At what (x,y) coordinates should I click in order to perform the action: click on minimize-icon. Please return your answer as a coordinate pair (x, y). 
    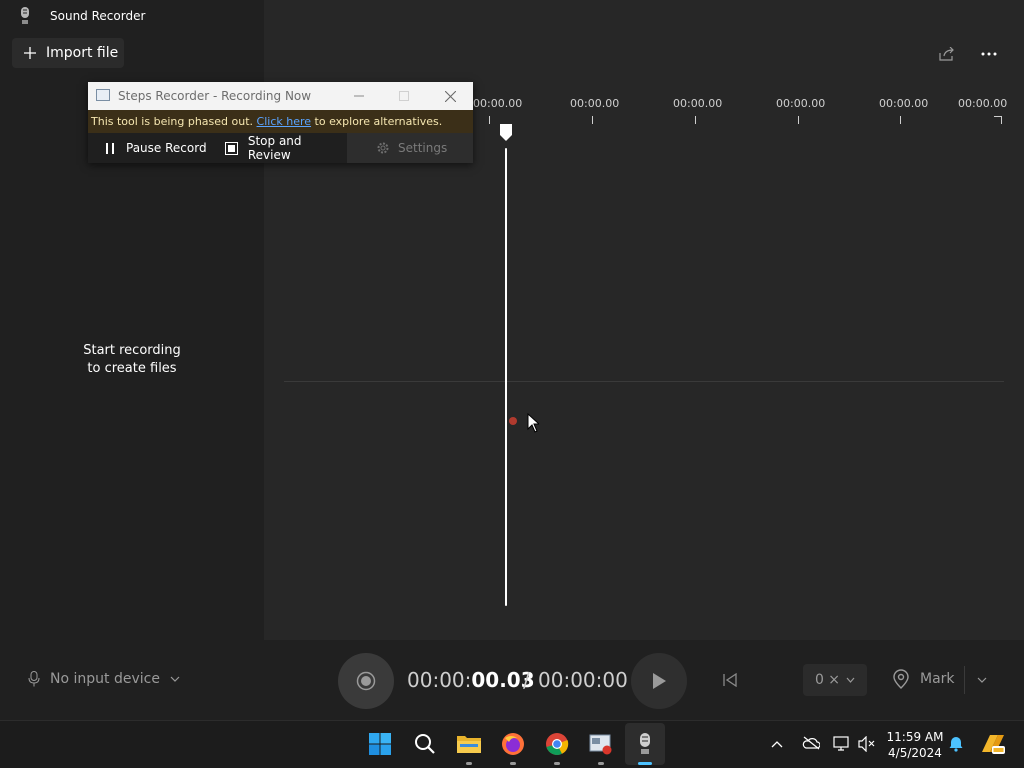
    Looking at the image, I should click on (359, 96).